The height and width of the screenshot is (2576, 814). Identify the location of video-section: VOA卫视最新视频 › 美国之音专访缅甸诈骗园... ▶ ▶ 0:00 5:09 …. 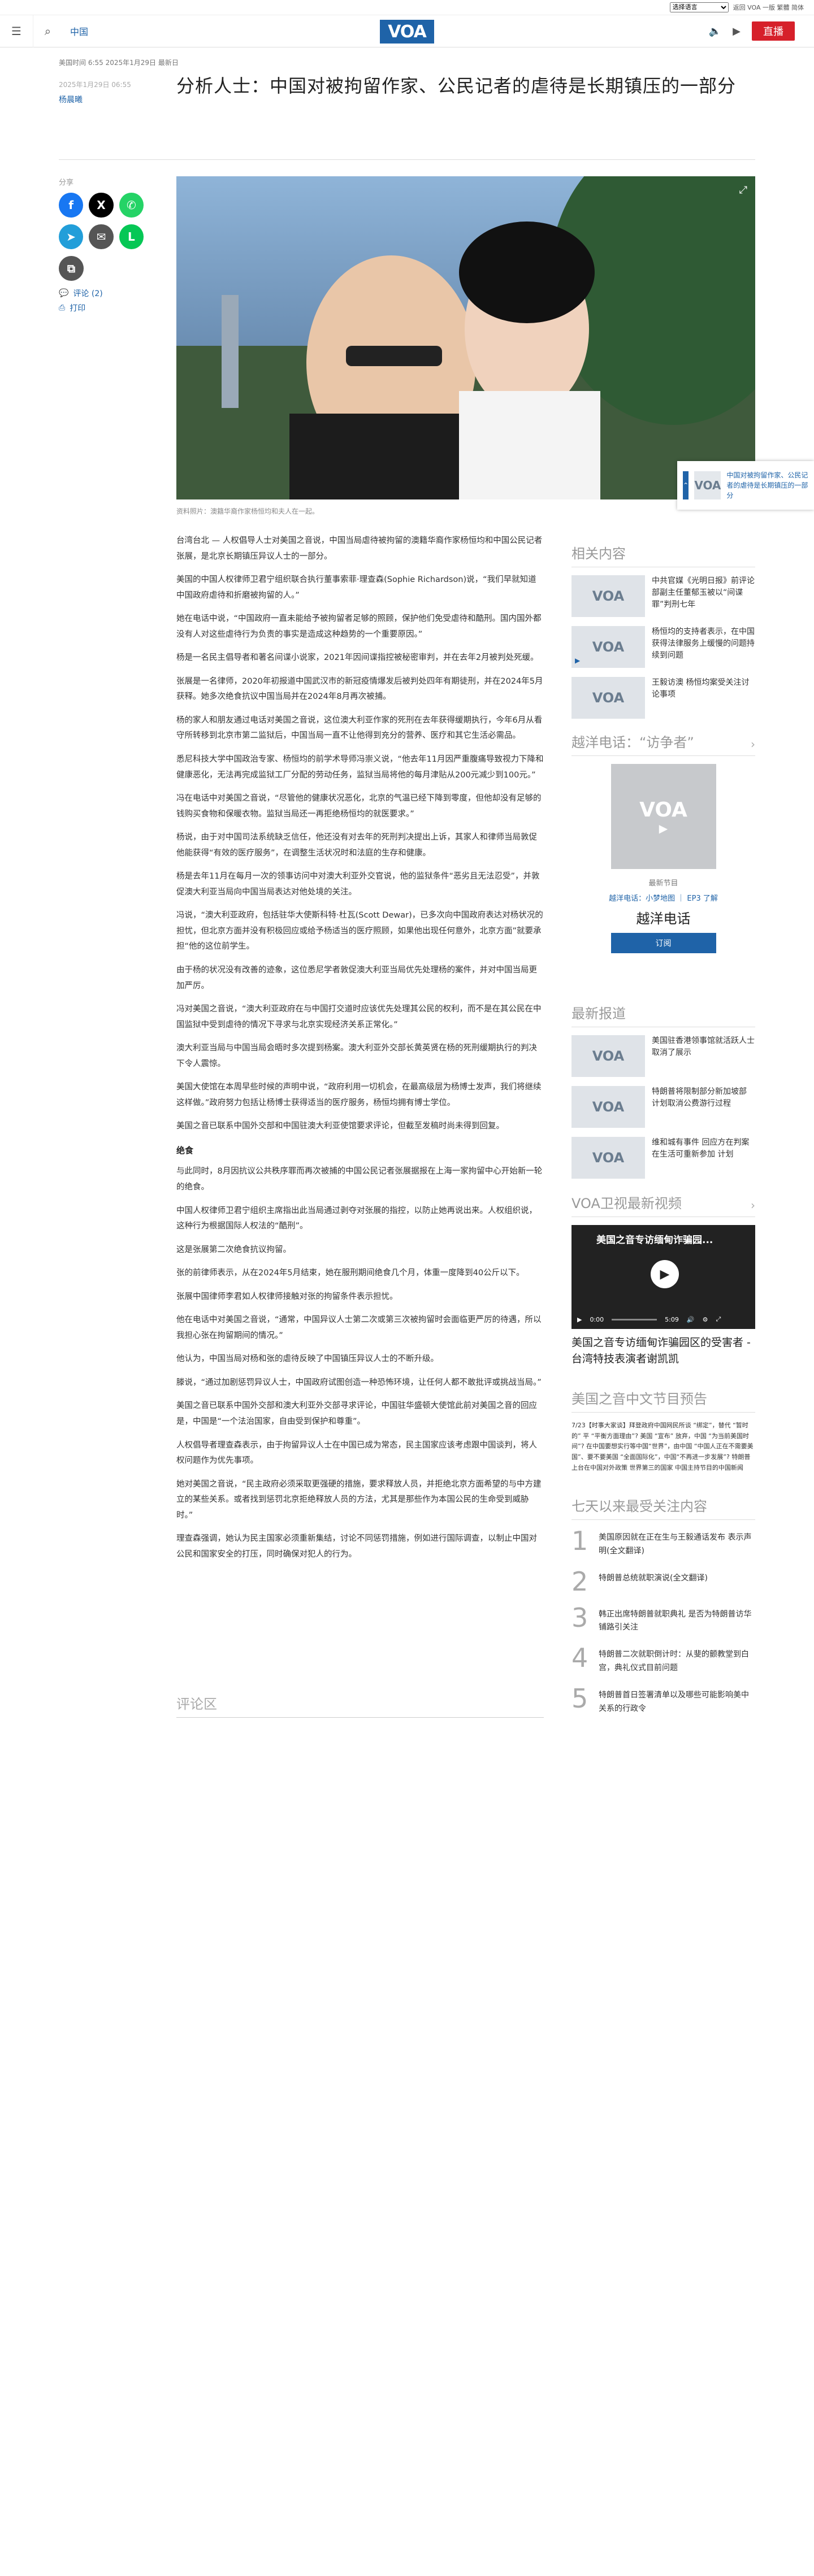
(663, 1279).